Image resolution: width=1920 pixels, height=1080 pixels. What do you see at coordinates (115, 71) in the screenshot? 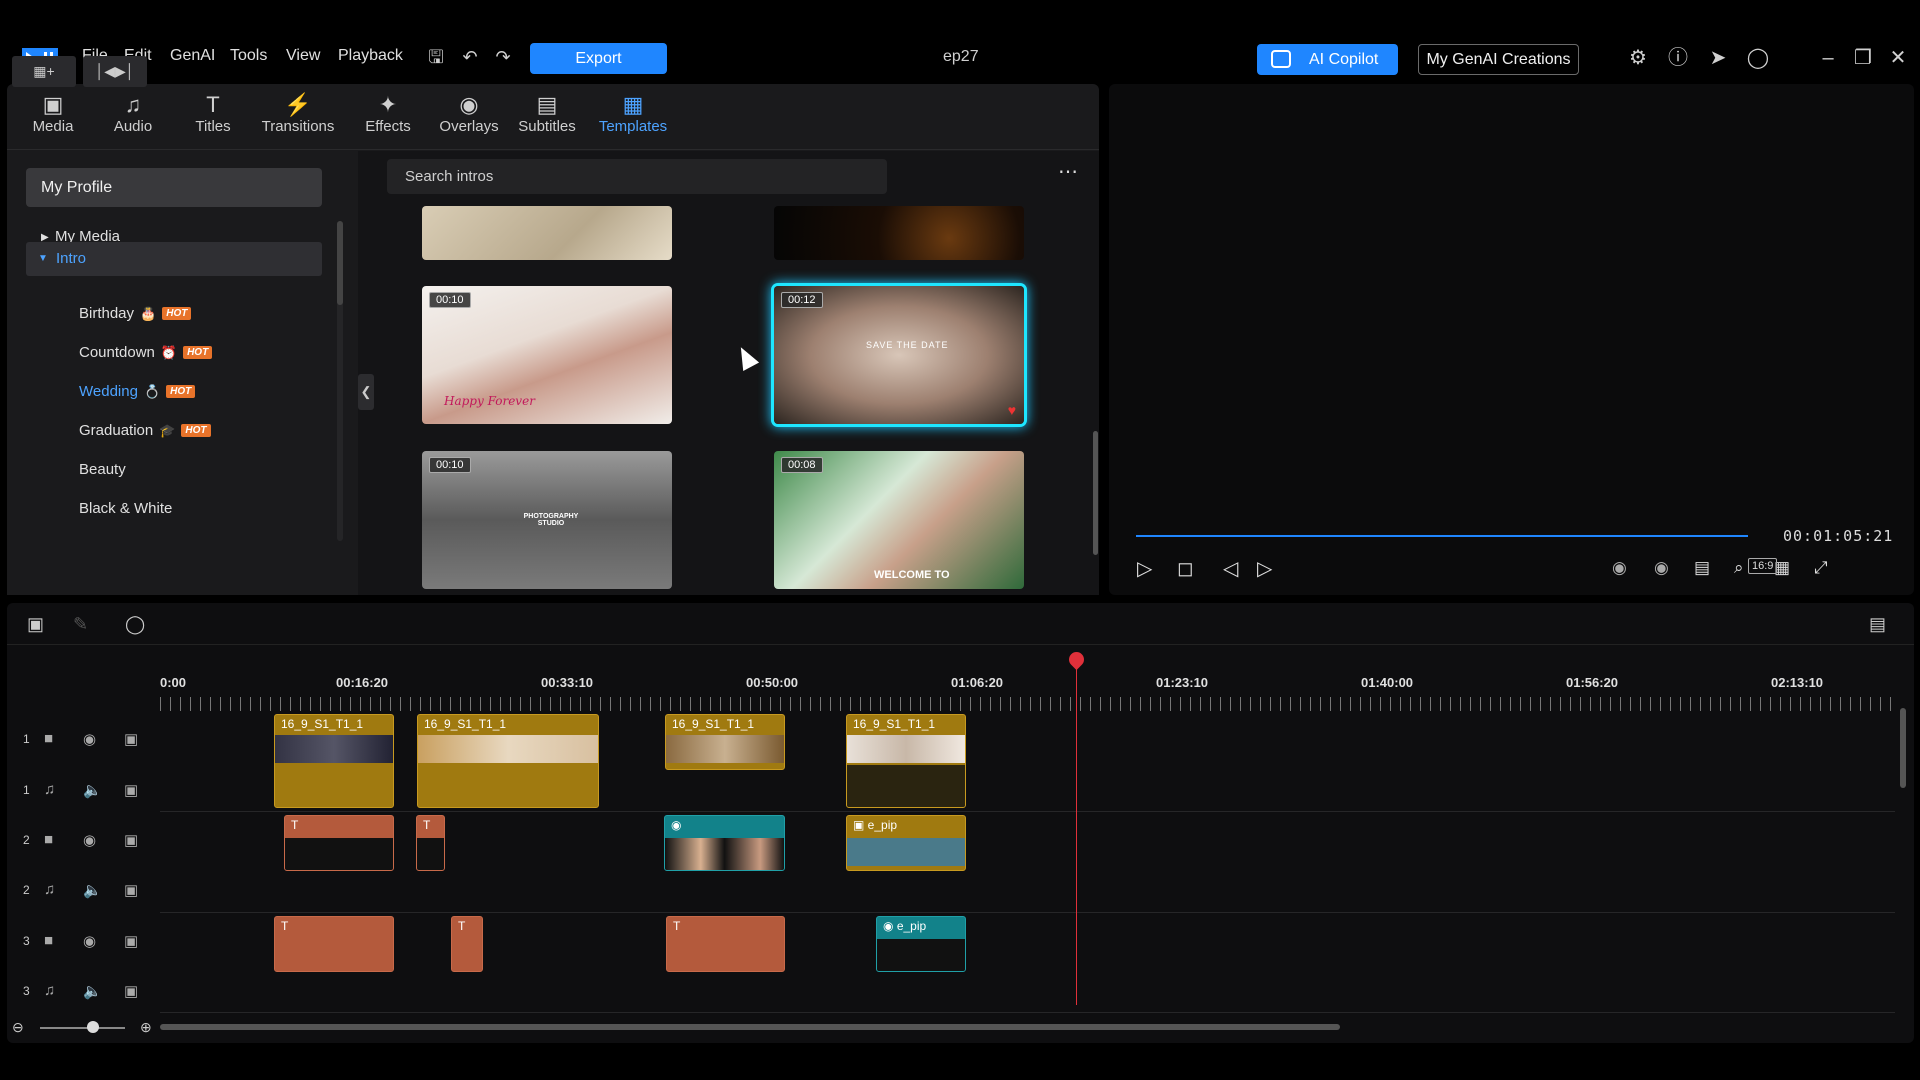
I see `snap-button: │◀▶│` at bounding box center [115, 71].